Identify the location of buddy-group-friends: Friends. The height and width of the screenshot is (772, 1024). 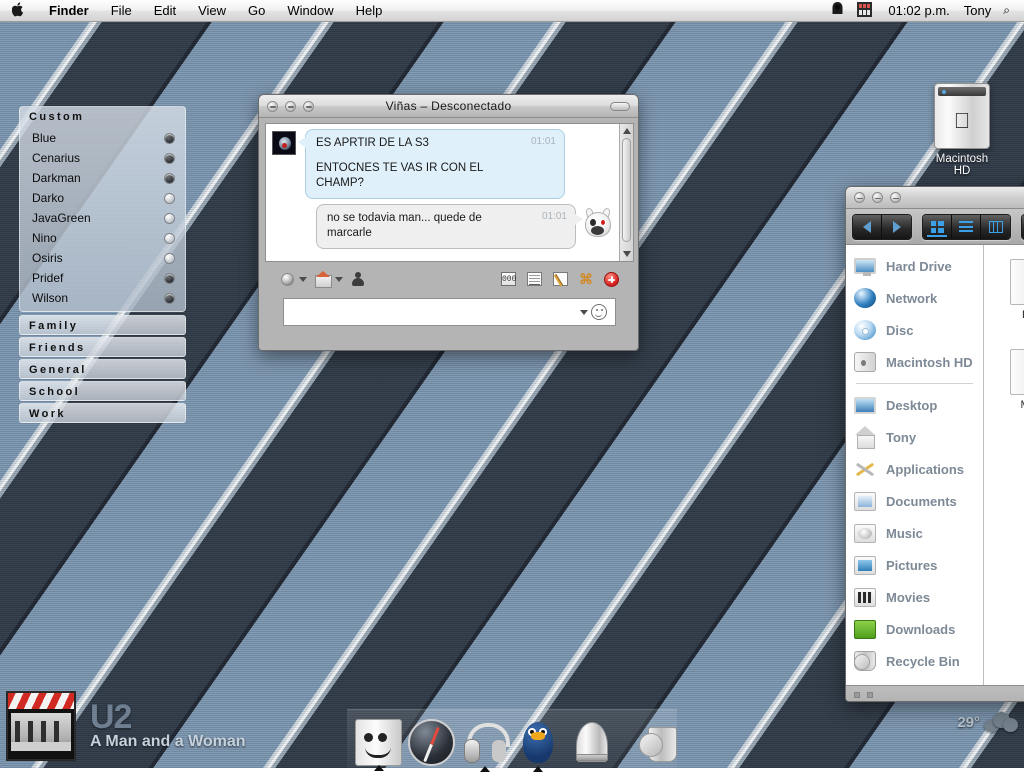
(102, 347).